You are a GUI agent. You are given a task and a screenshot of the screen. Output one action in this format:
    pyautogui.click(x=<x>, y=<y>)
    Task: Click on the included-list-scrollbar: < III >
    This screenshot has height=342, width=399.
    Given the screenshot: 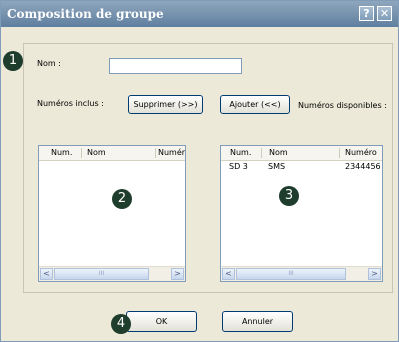 What is the action you would take?
    pyautogui.click(x=112, y=273)
    